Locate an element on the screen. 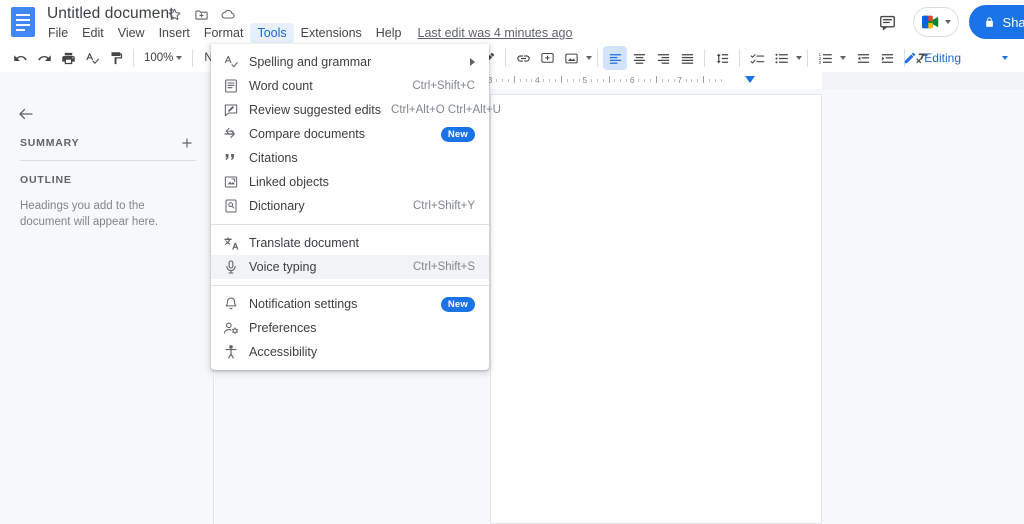  share-button-label: Shar is located at coordinates (1013, 22).